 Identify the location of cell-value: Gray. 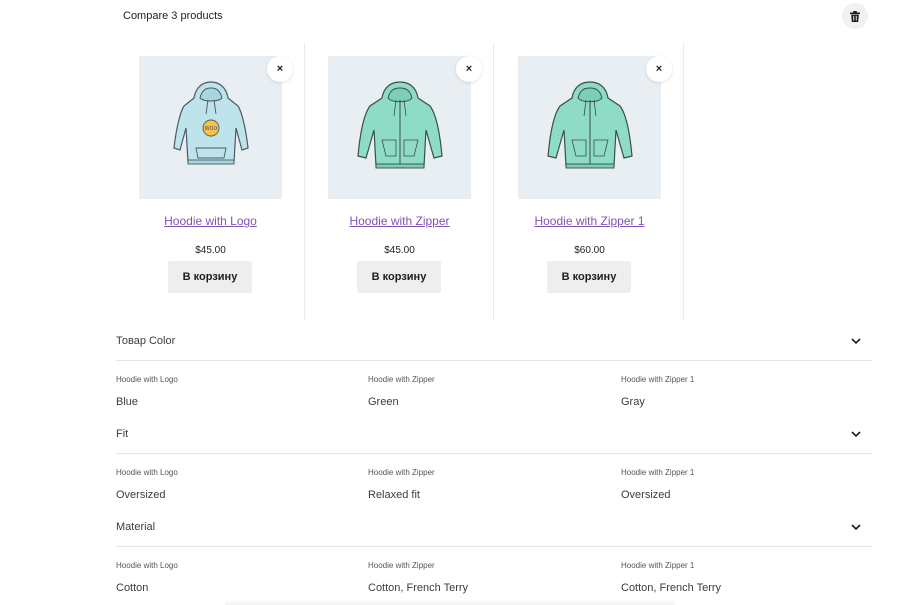
(633, 402).